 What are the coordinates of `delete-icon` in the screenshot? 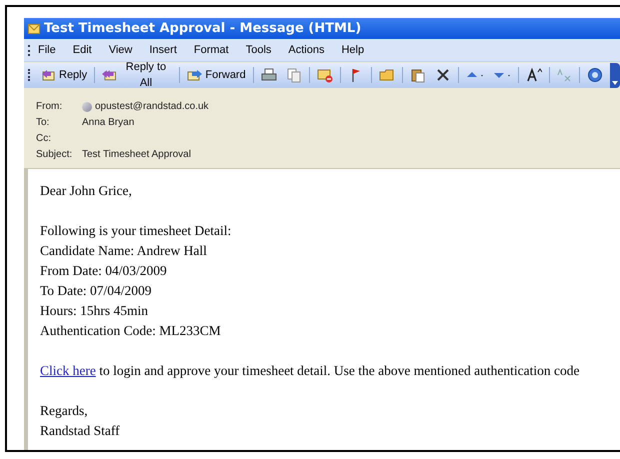 It's located at (442, 75).